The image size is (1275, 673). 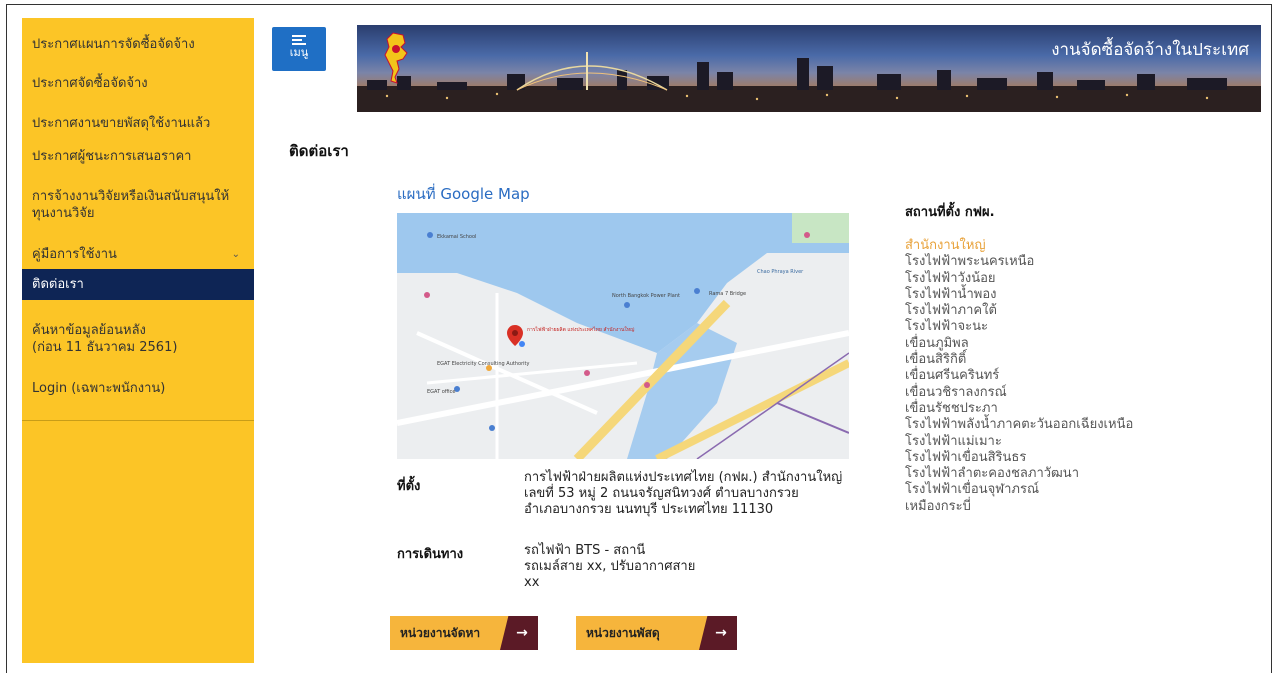 I want to click on location-item: โรงไฟฟ้าพลังน้ำภาคตะวันออกเฉียงเหนือ, so click(x=1065, y=425).